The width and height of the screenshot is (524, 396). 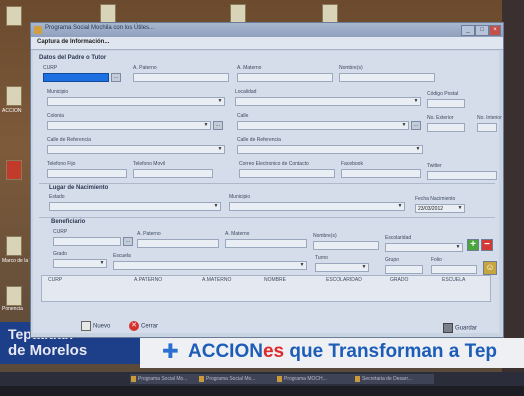 What do you see at coordinates (381, 173) in the screenshot?
I see `facebook-field` at bounding box center [381, 173].